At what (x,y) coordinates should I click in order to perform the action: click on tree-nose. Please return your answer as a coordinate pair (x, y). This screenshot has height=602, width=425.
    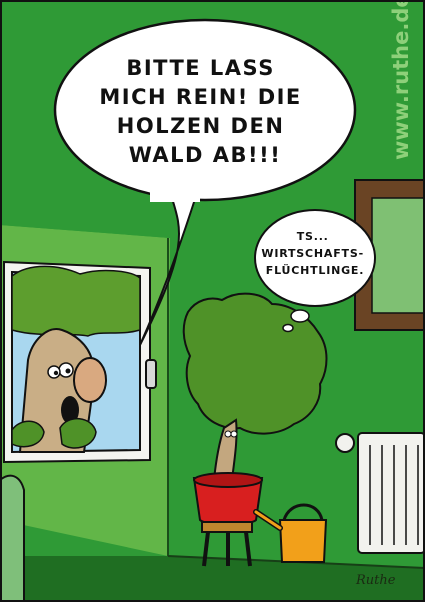
    Looking at the image, I should click on (90, 380).